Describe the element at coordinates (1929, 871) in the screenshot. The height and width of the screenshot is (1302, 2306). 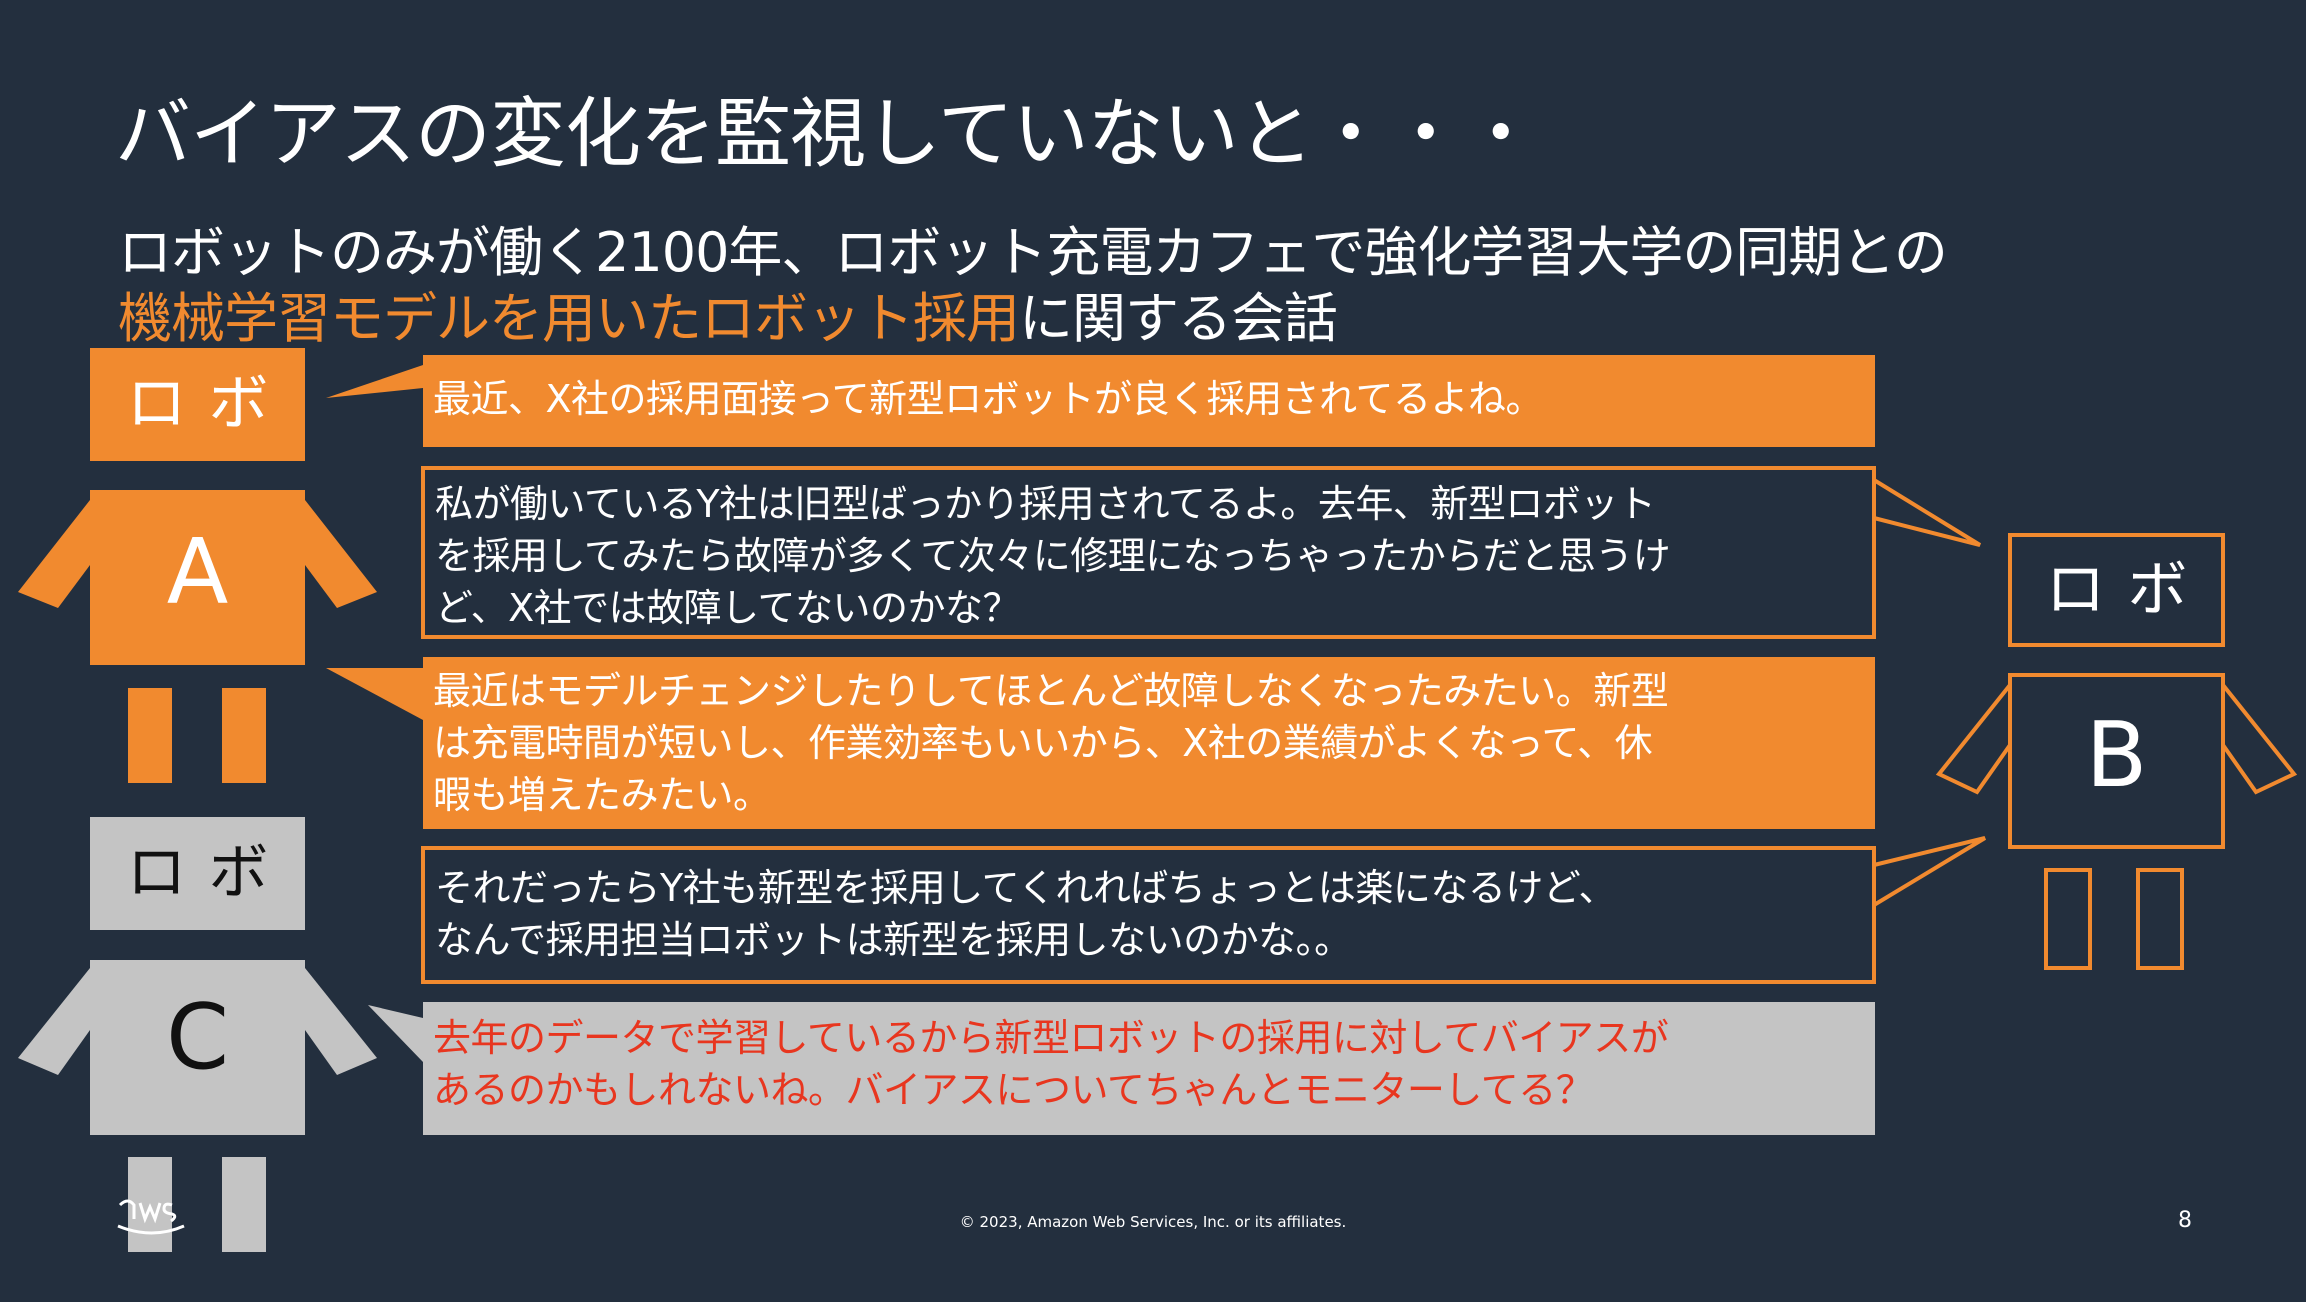
I see `bubble-4-tail` at that location.